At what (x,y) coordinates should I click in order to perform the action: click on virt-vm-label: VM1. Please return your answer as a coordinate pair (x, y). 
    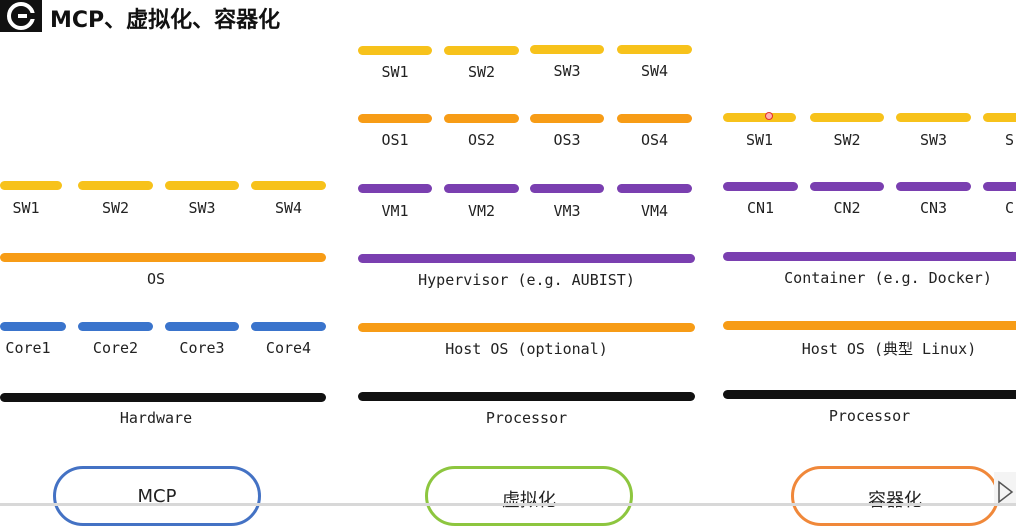
    Looking at the image, I should click on (395, 211).